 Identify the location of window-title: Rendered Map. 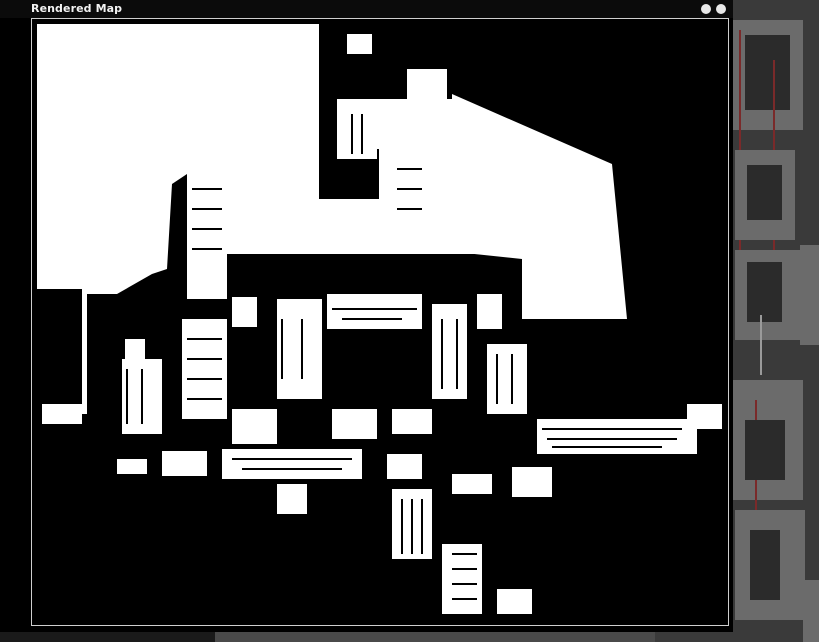
(77, 8).